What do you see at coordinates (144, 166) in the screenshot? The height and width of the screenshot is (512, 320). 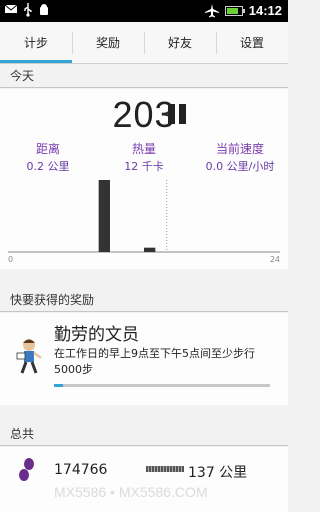 I see `metric-calories-value: 12 千卡` at bounding box center [144, 166].